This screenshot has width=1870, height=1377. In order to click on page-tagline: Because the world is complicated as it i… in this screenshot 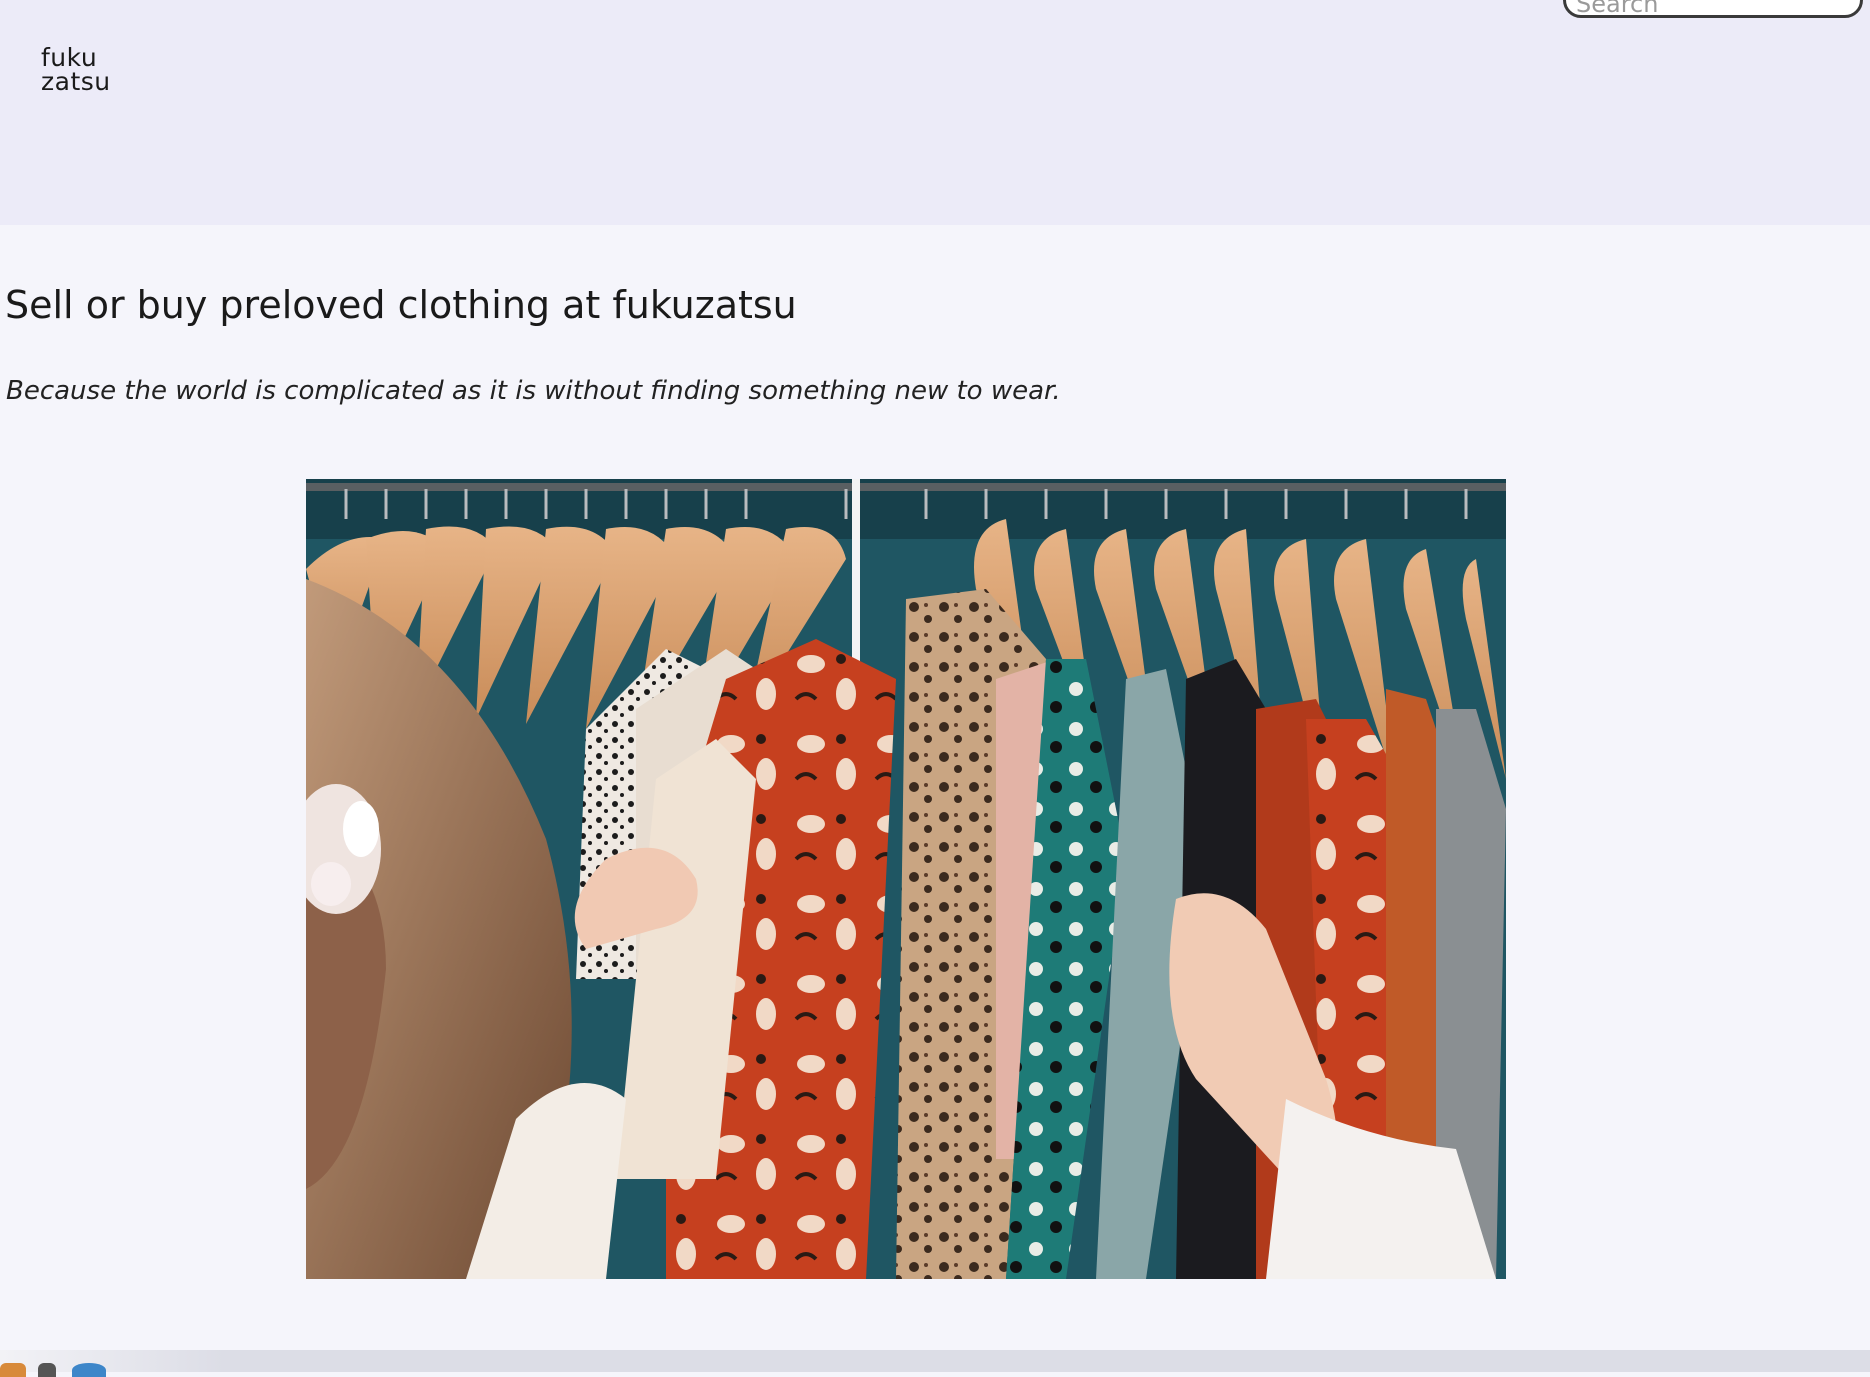, I will do `click(533, 391)`.